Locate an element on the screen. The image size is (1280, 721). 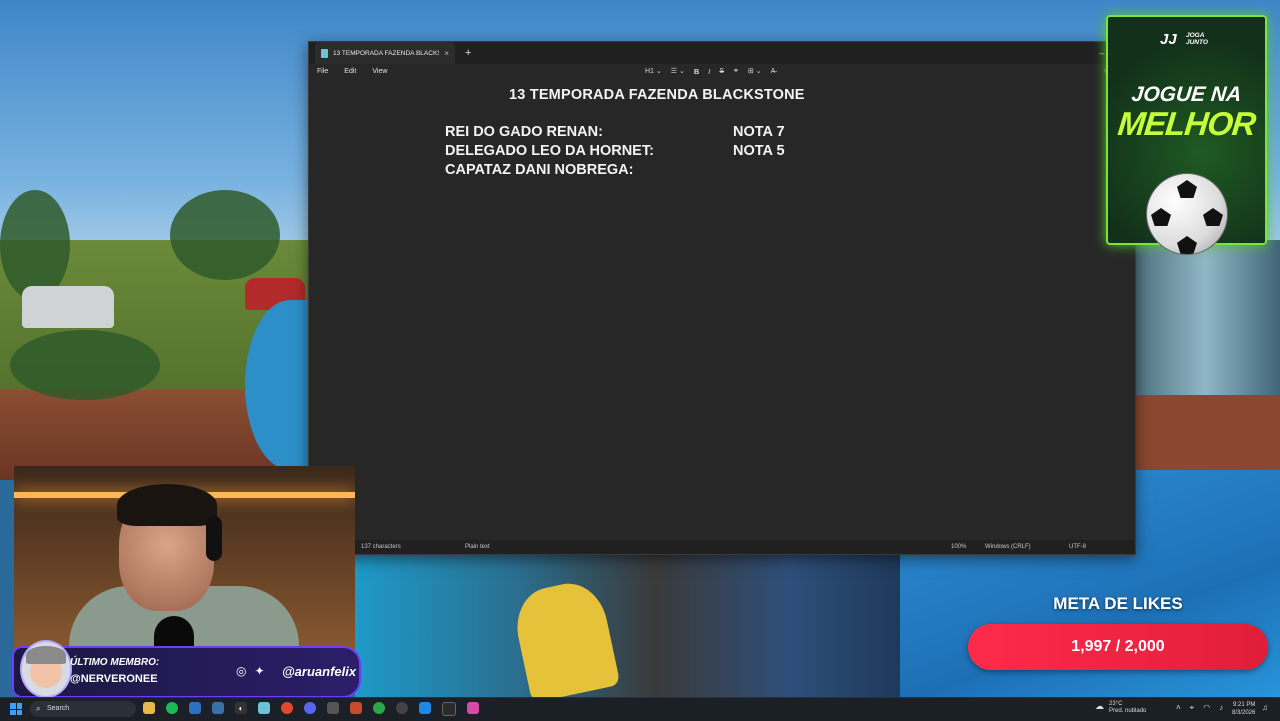
date: 8/3/2026 is located at coordinates (1244, 713).